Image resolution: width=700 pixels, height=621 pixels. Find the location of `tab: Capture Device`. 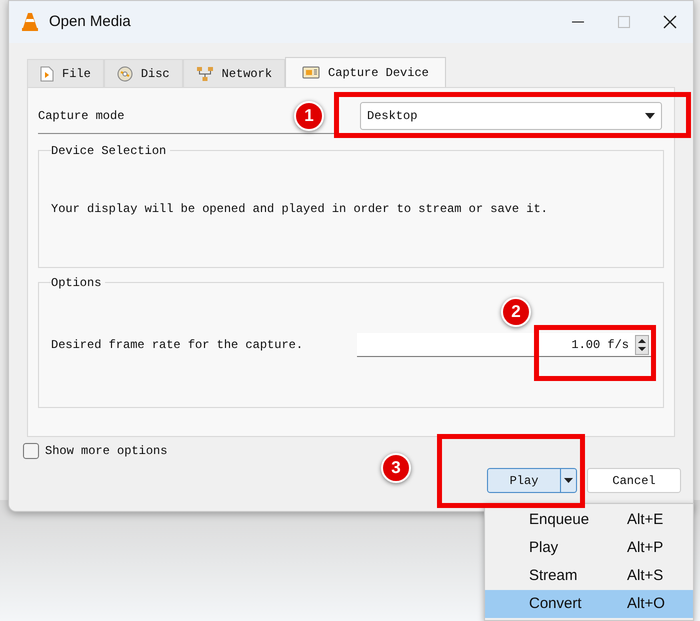

tab: Capture Device is located at coordinates (365, 72).